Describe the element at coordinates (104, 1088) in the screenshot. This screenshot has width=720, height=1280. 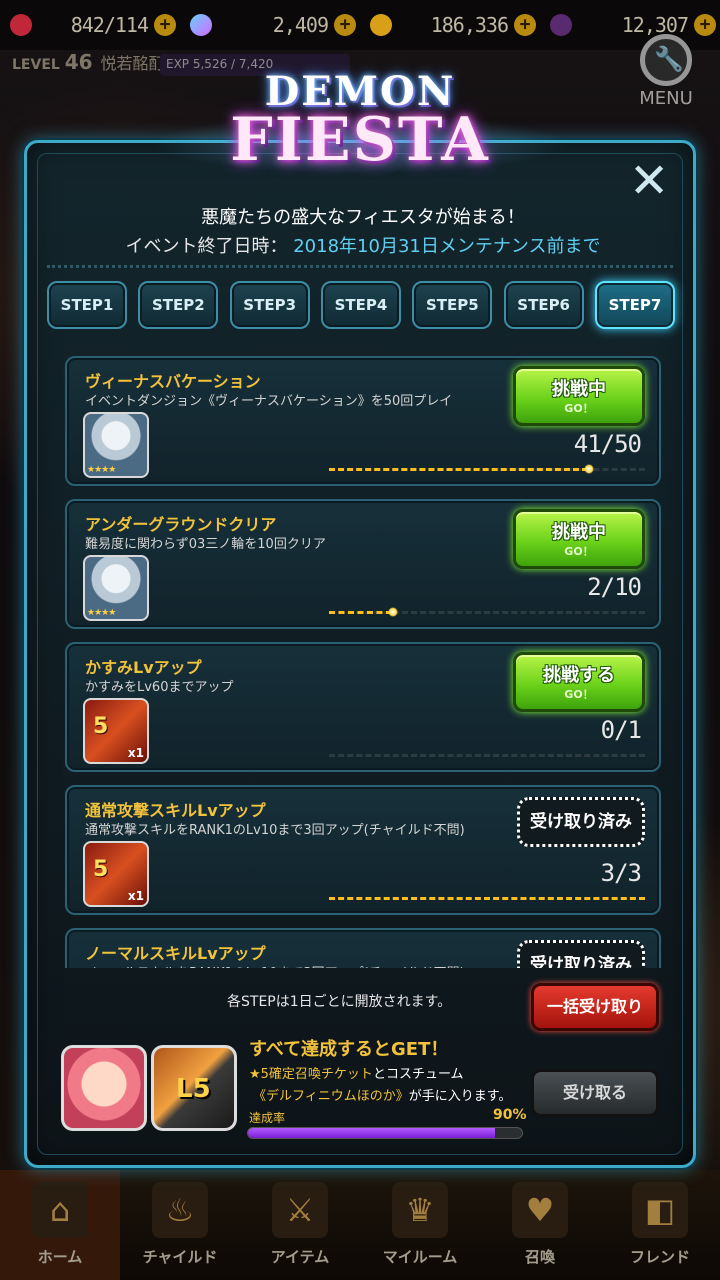
I see `costume-reward-image` at that location.